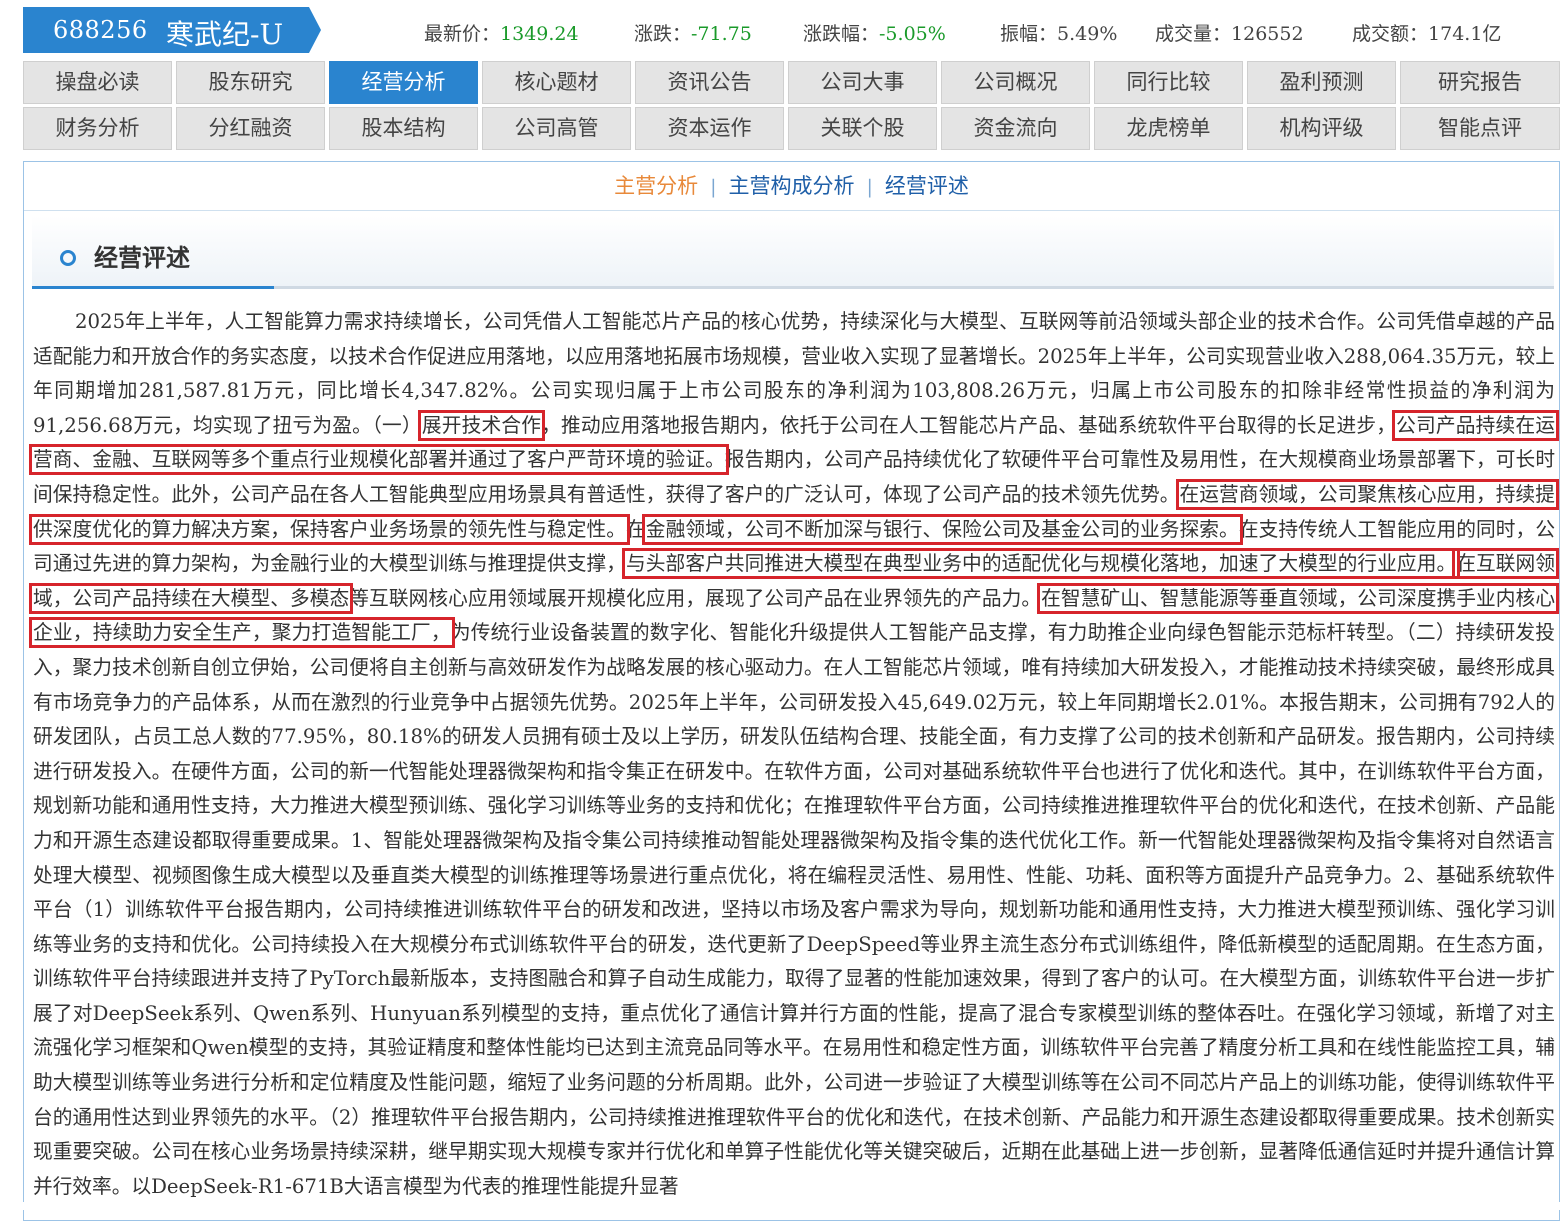 The height and width of the screenshot is (1221, 1567). Describe the element at coordinates (942, 529) in the screenshot. I see `highlight-box: 金融领域，公司不断加深与银行、保险公司及基金公司的业务探索。` at that location.